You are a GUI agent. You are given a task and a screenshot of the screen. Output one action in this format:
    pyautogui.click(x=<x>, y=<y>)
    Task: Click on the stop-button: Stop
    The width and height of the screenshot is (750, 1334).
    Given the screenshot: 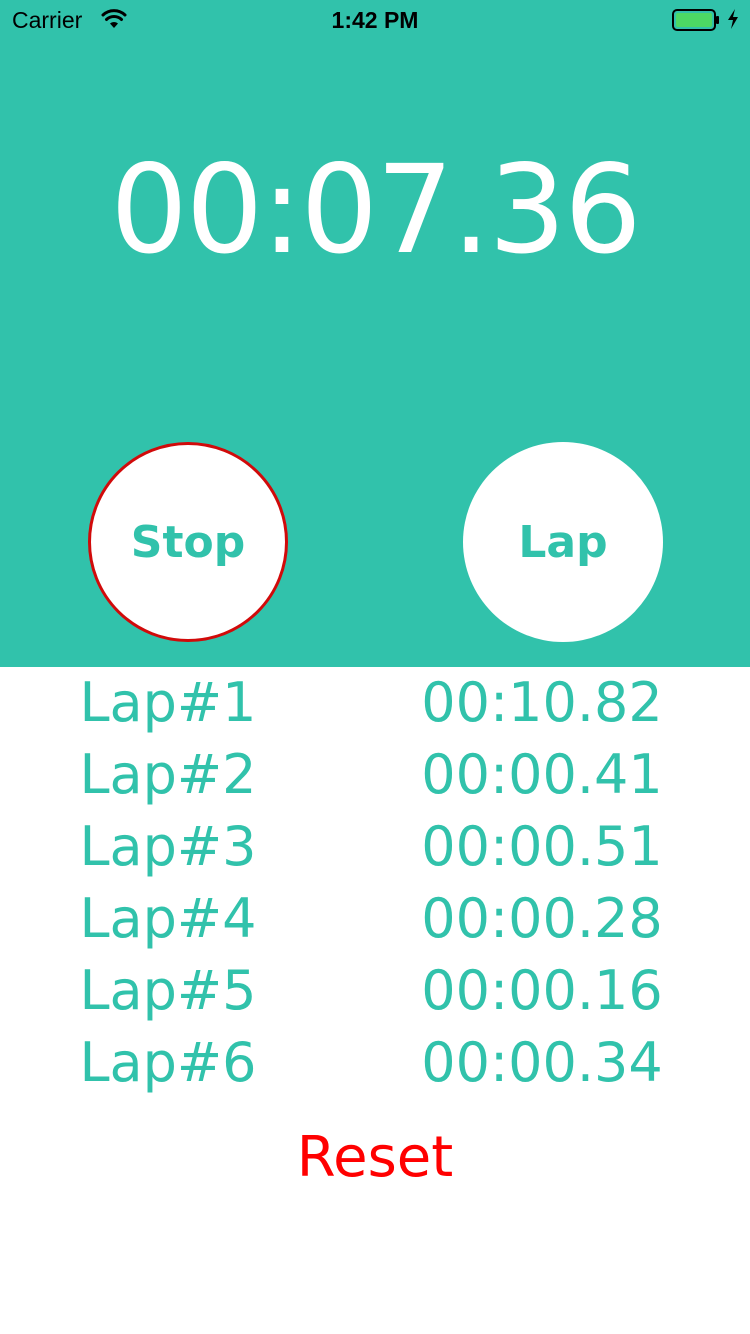 What is the action you would take?
    pyautogui.click(x=188, y=542)
    